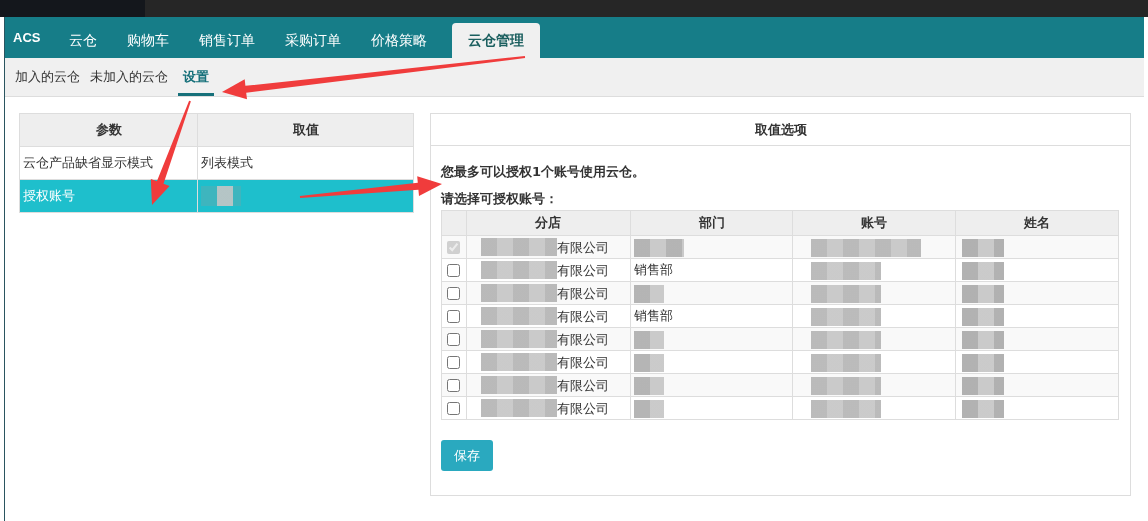  What do you see at coordinates (108, 130) in the screenshot?
I see `column-header: 参数` at bounding box center [108, 130].